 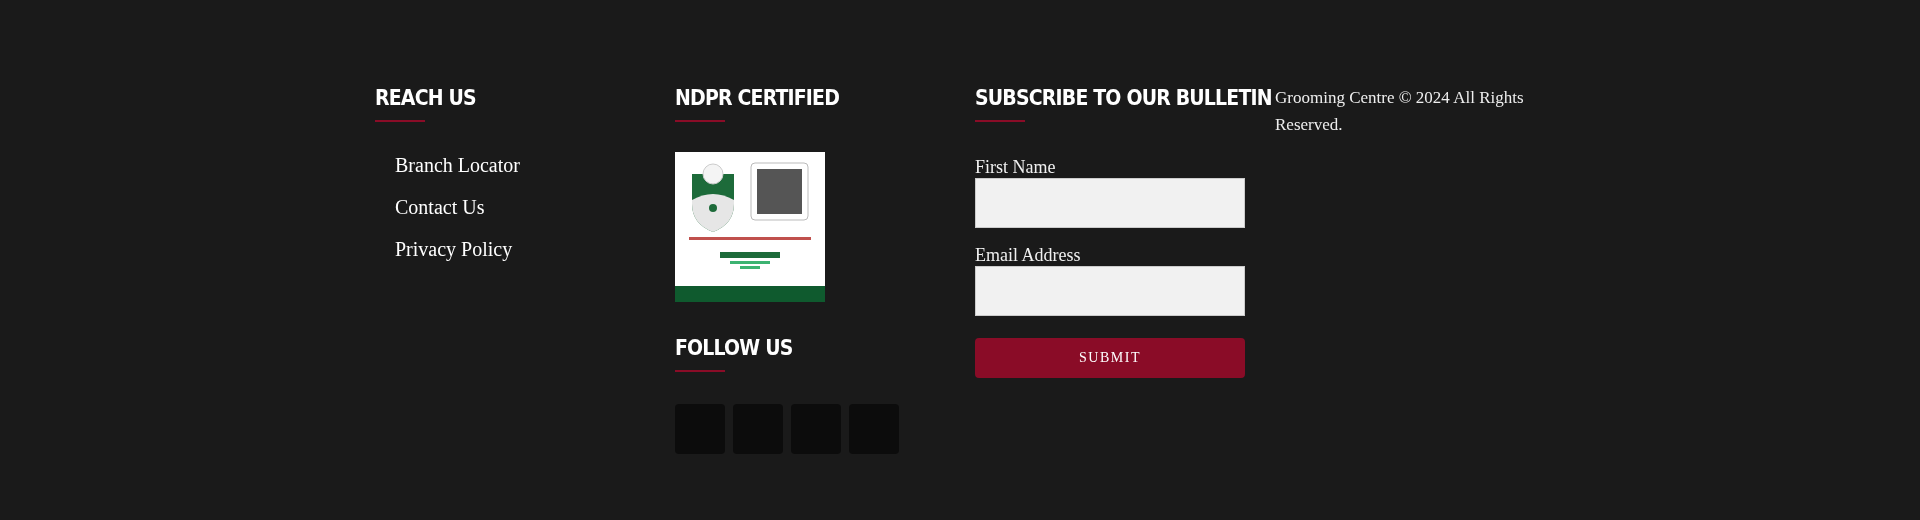 I want to click on submit-button: SUBMIT, so click(x=1110, y=358).